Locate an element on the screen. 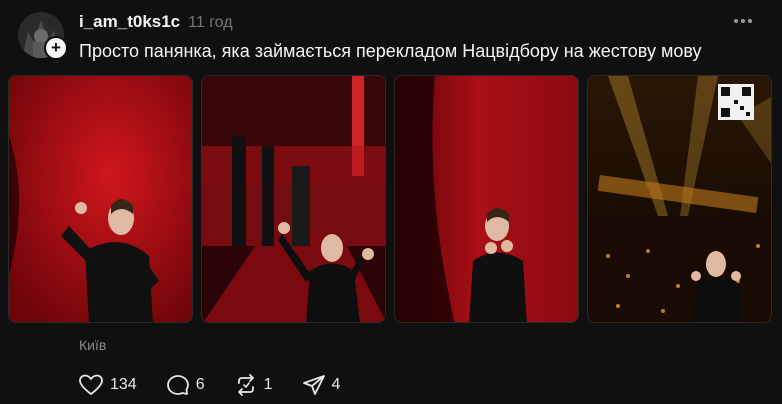  like-count: 134 is located at coordinates (123, 384).